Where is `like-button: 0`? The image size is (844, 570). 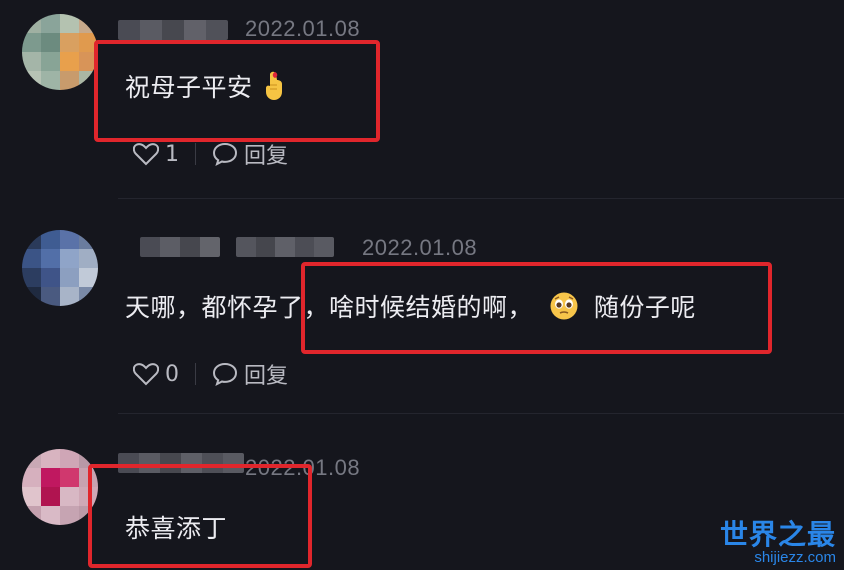 like-button: 0 is located at coordinates (156, 374).